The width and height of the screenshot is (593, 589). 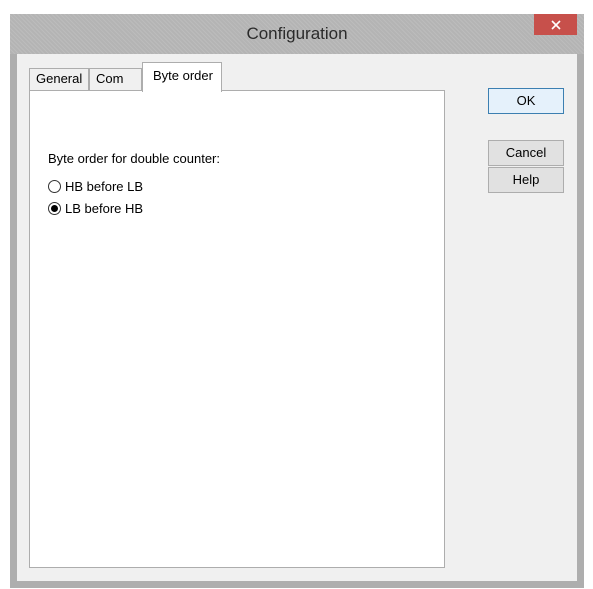 I want to click on cancel-button: Cancel, so click(x=526, y=153).